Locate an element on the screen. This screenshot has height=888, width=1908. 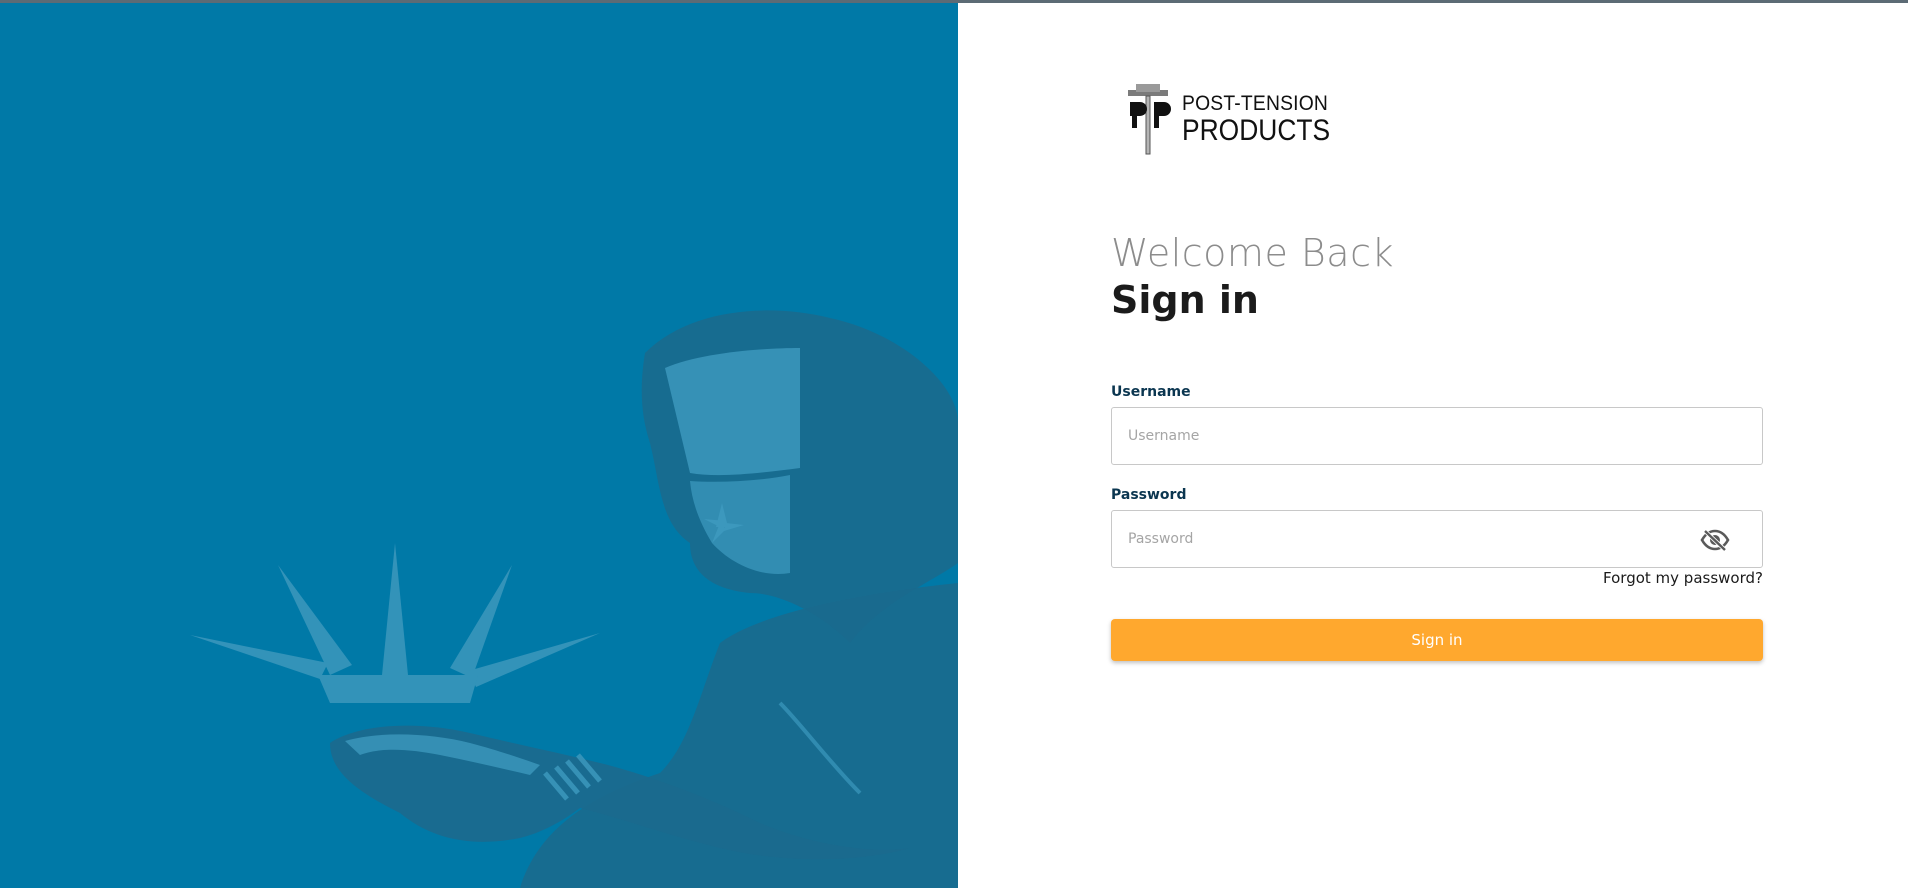
password-label: Password is located at coordinates (1149, 495).